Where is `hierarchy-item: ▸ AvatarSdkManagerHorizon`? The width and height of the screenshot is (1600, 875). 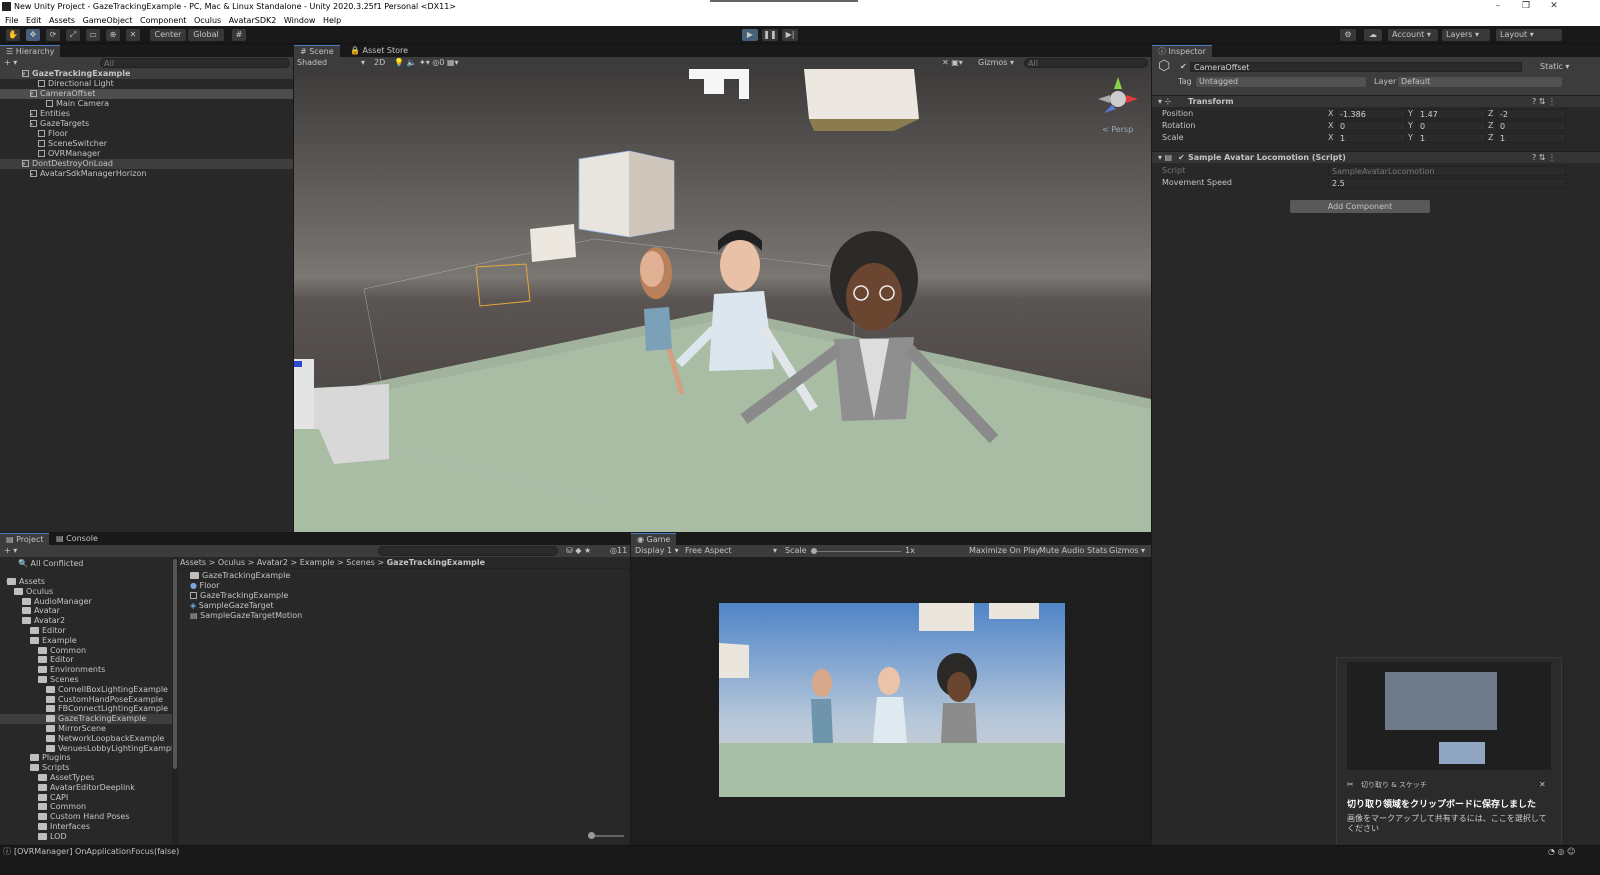
hierarchy-item: ▸ AvatarSdkManagerHorizon is located at coordinates (146, 174).